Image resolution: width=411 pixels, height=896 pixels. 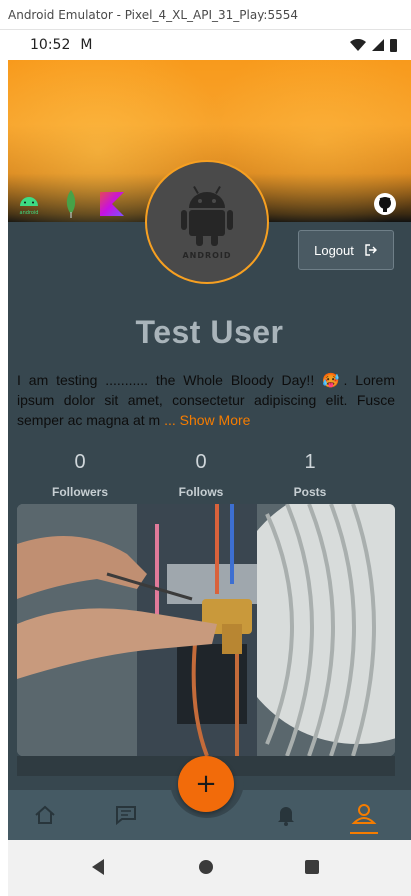 What do you see at coordinates (206, 255) in the screenshot?
I see `avatar-text: ANDROID` at bounding box center [206, 255].